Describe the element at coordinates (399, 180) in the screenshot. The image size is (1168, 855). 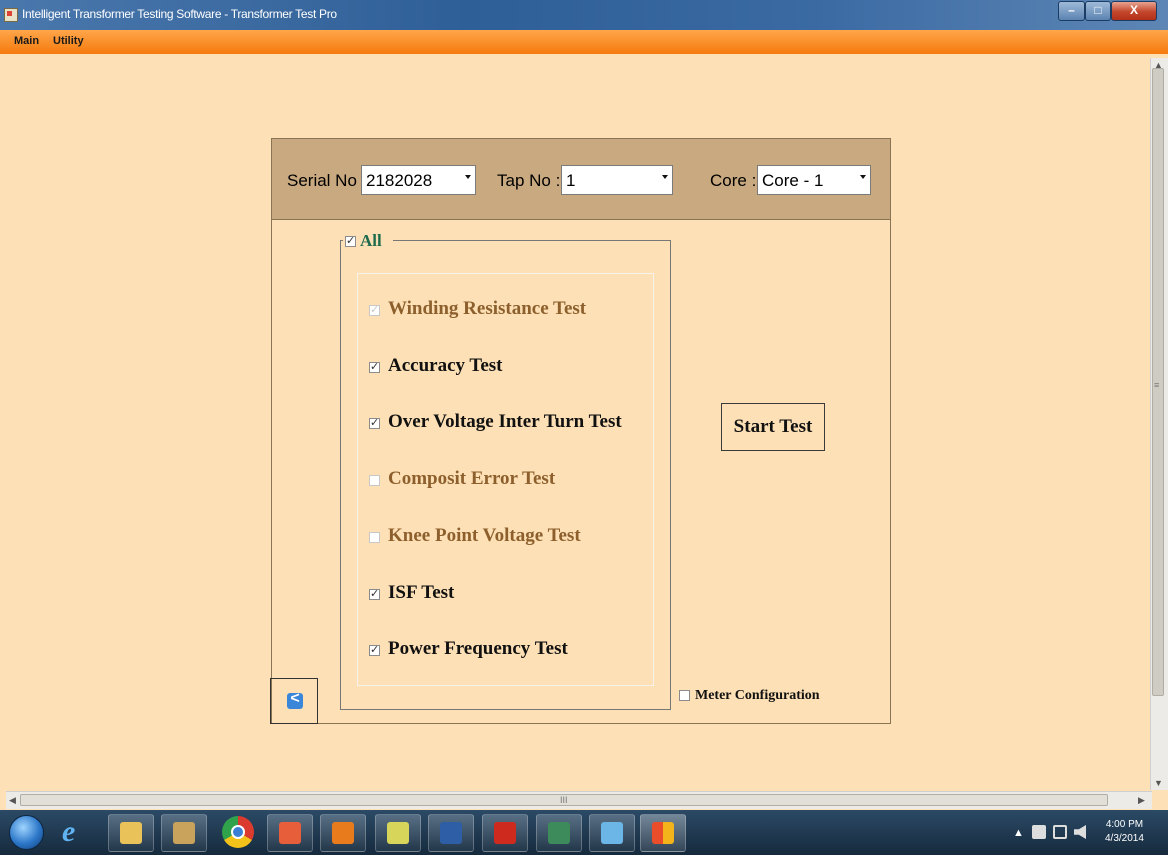
I see `serial-no-value: 2182028` at that location.